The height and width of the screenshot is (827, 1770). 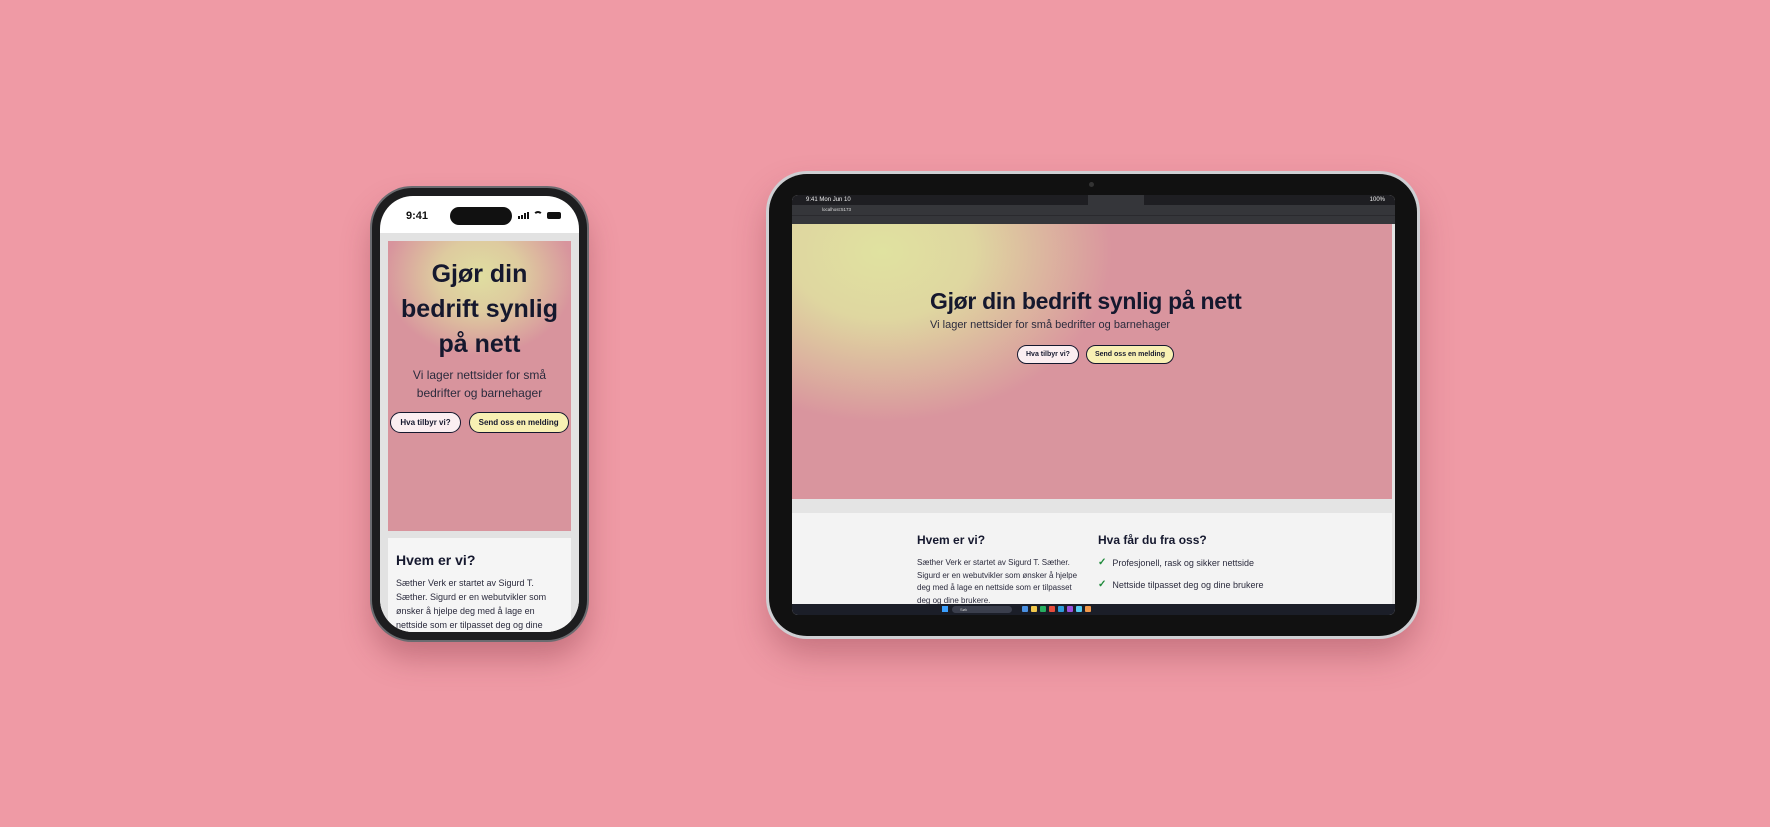 I want to click on offer-list-item: ✓ Nettside tilpasset deg og dine brukere, so click(x=1198, y=584).